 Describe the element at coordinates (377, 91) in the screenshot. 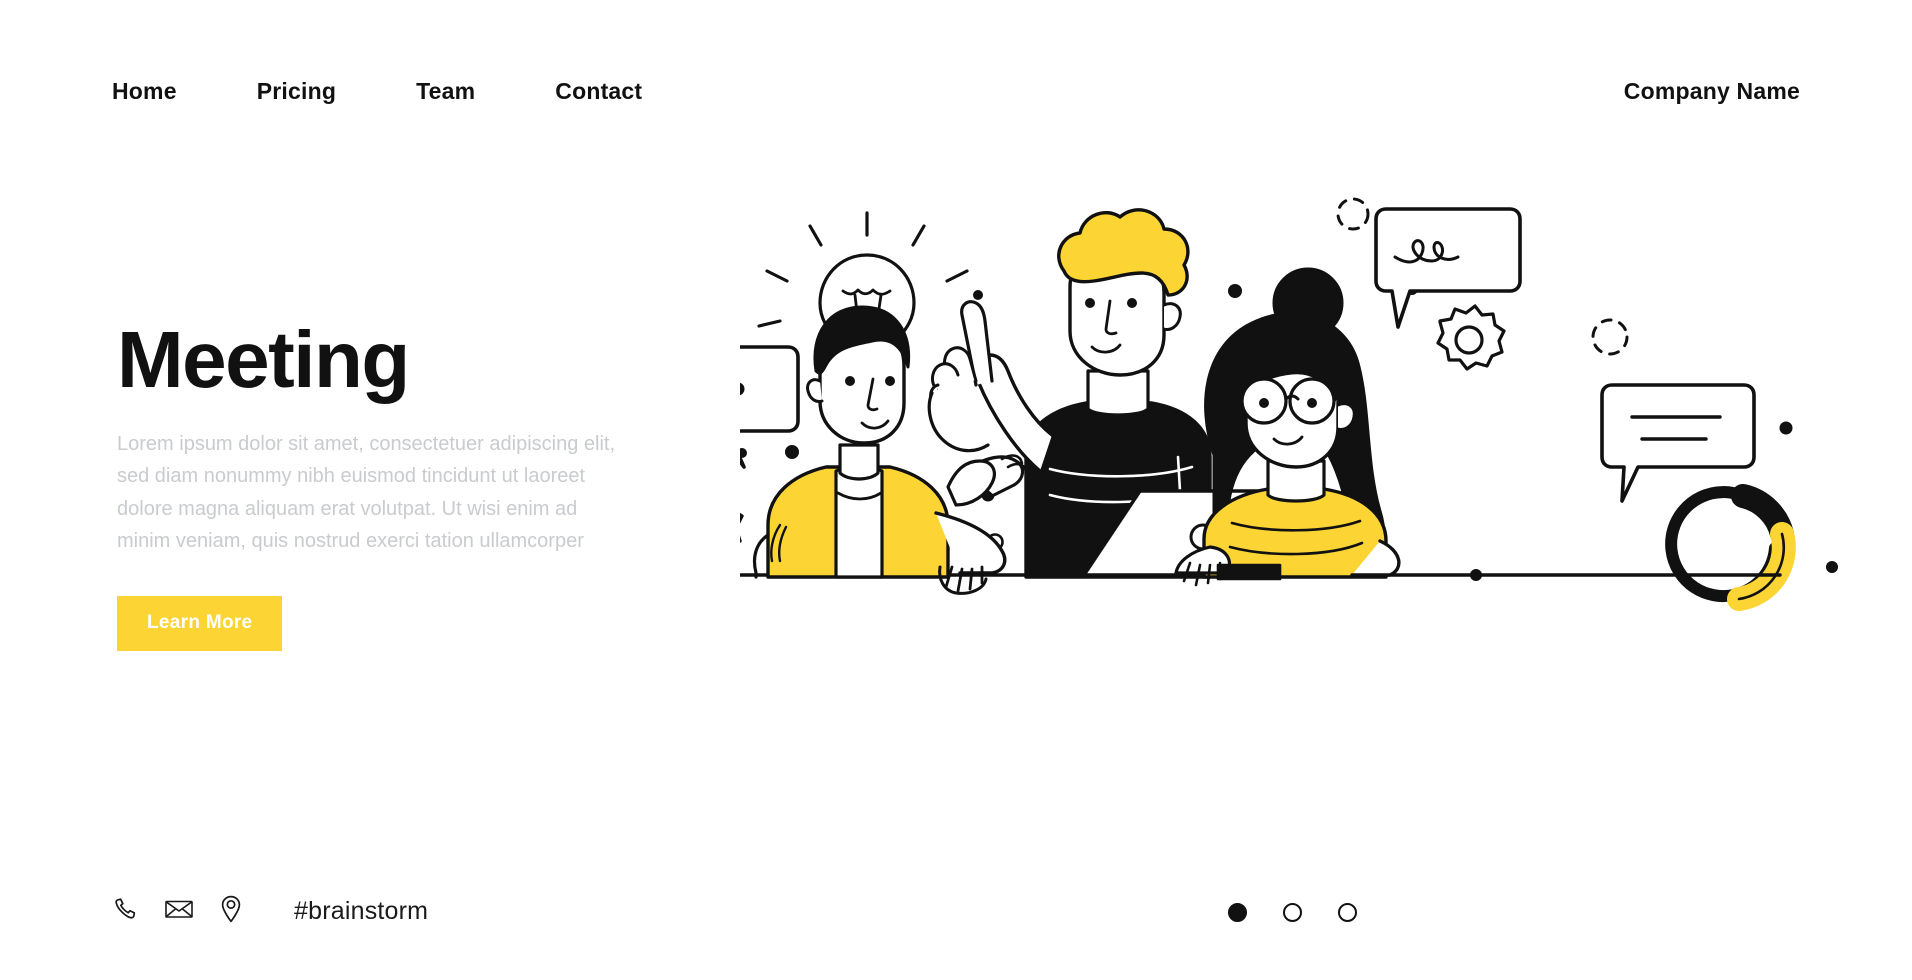

I see `main-navigation: Home Pricing Team Contact` at that location.